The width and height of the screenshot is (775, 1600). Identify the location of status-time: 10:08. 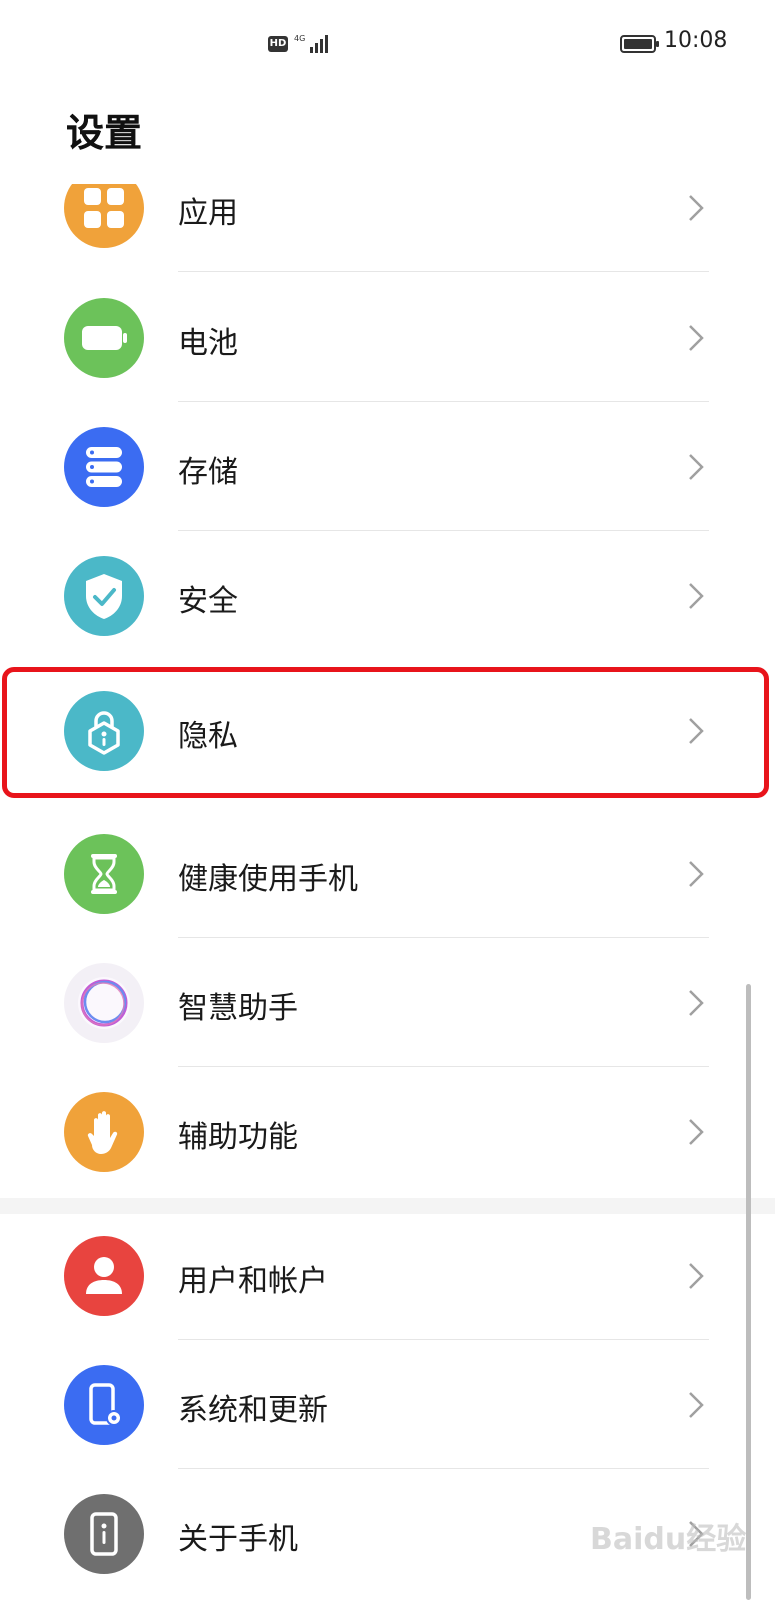
(696, 40).